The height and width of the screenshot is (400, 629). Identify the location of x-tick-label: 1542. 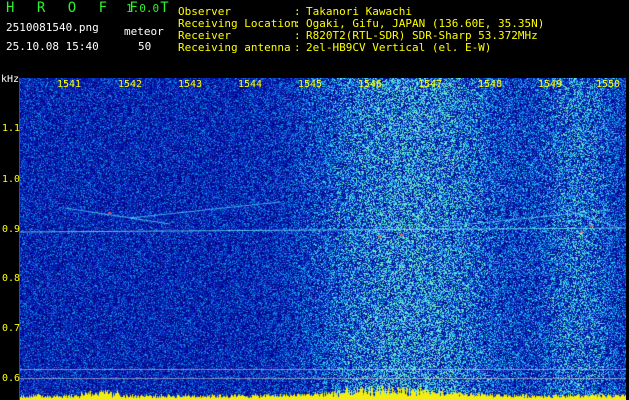
(130, 84).